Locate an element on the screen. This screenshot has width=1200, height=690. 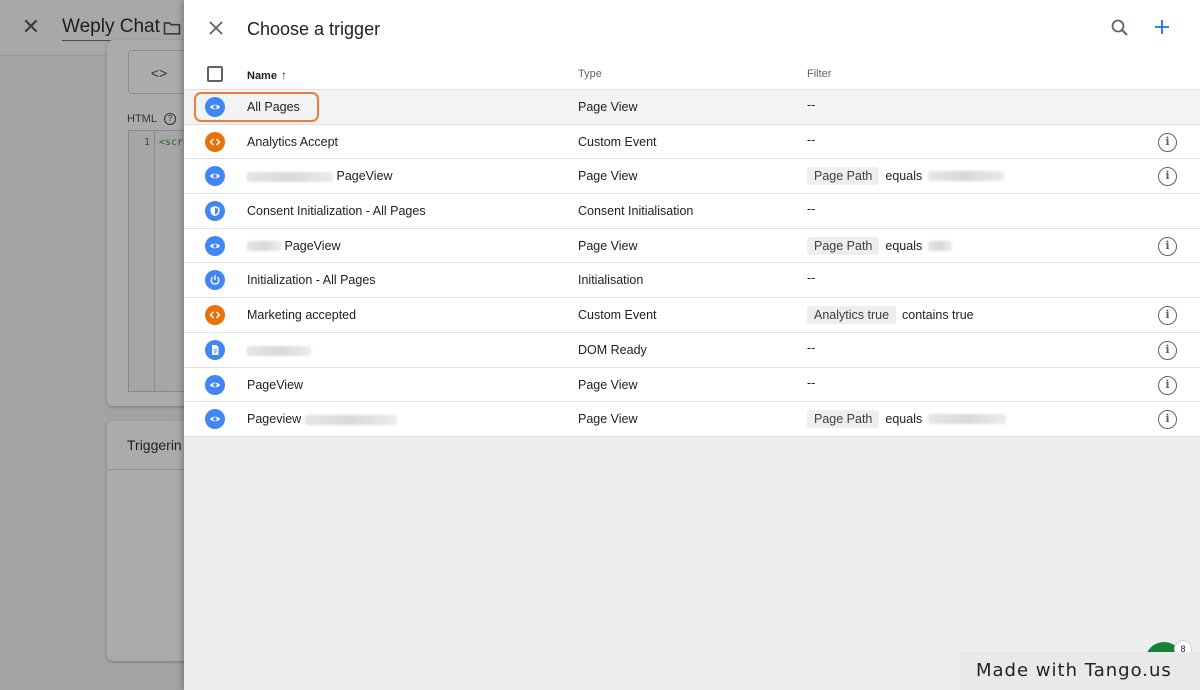
filter-operator: contains true is located at coordinates (938, 315).